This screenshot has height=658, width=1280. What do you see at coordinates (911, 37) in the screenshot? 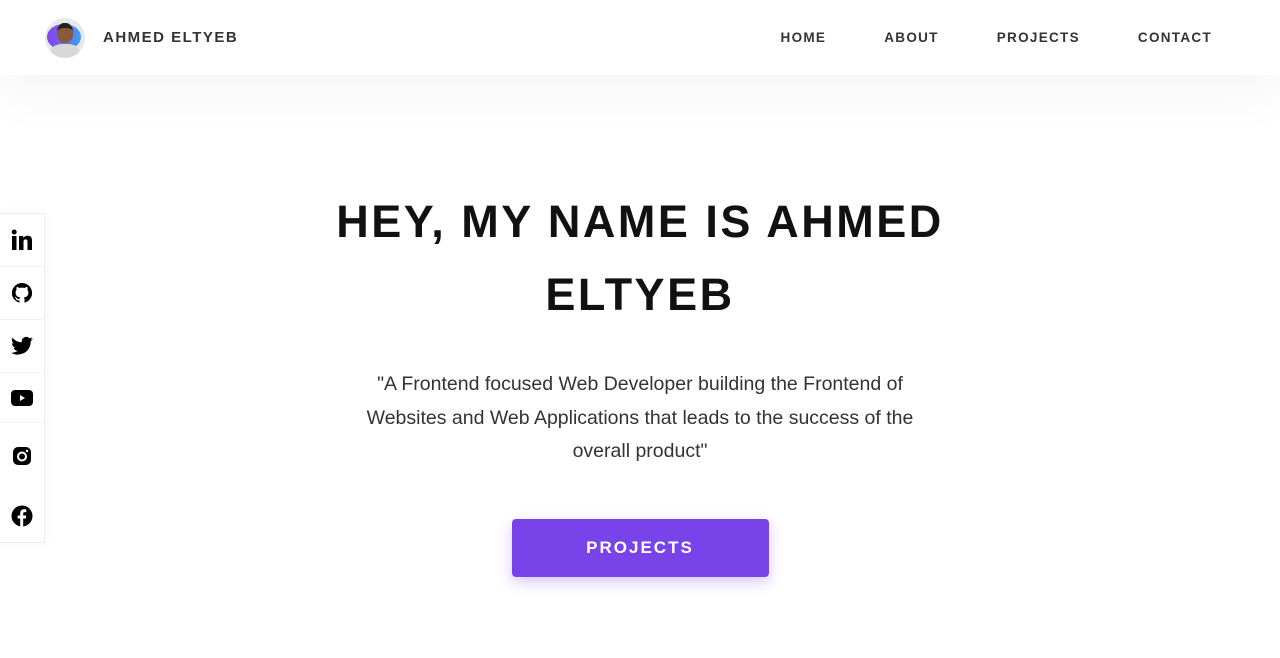
I see `nav-about: ABOUT` at bounding box center [911, 37].